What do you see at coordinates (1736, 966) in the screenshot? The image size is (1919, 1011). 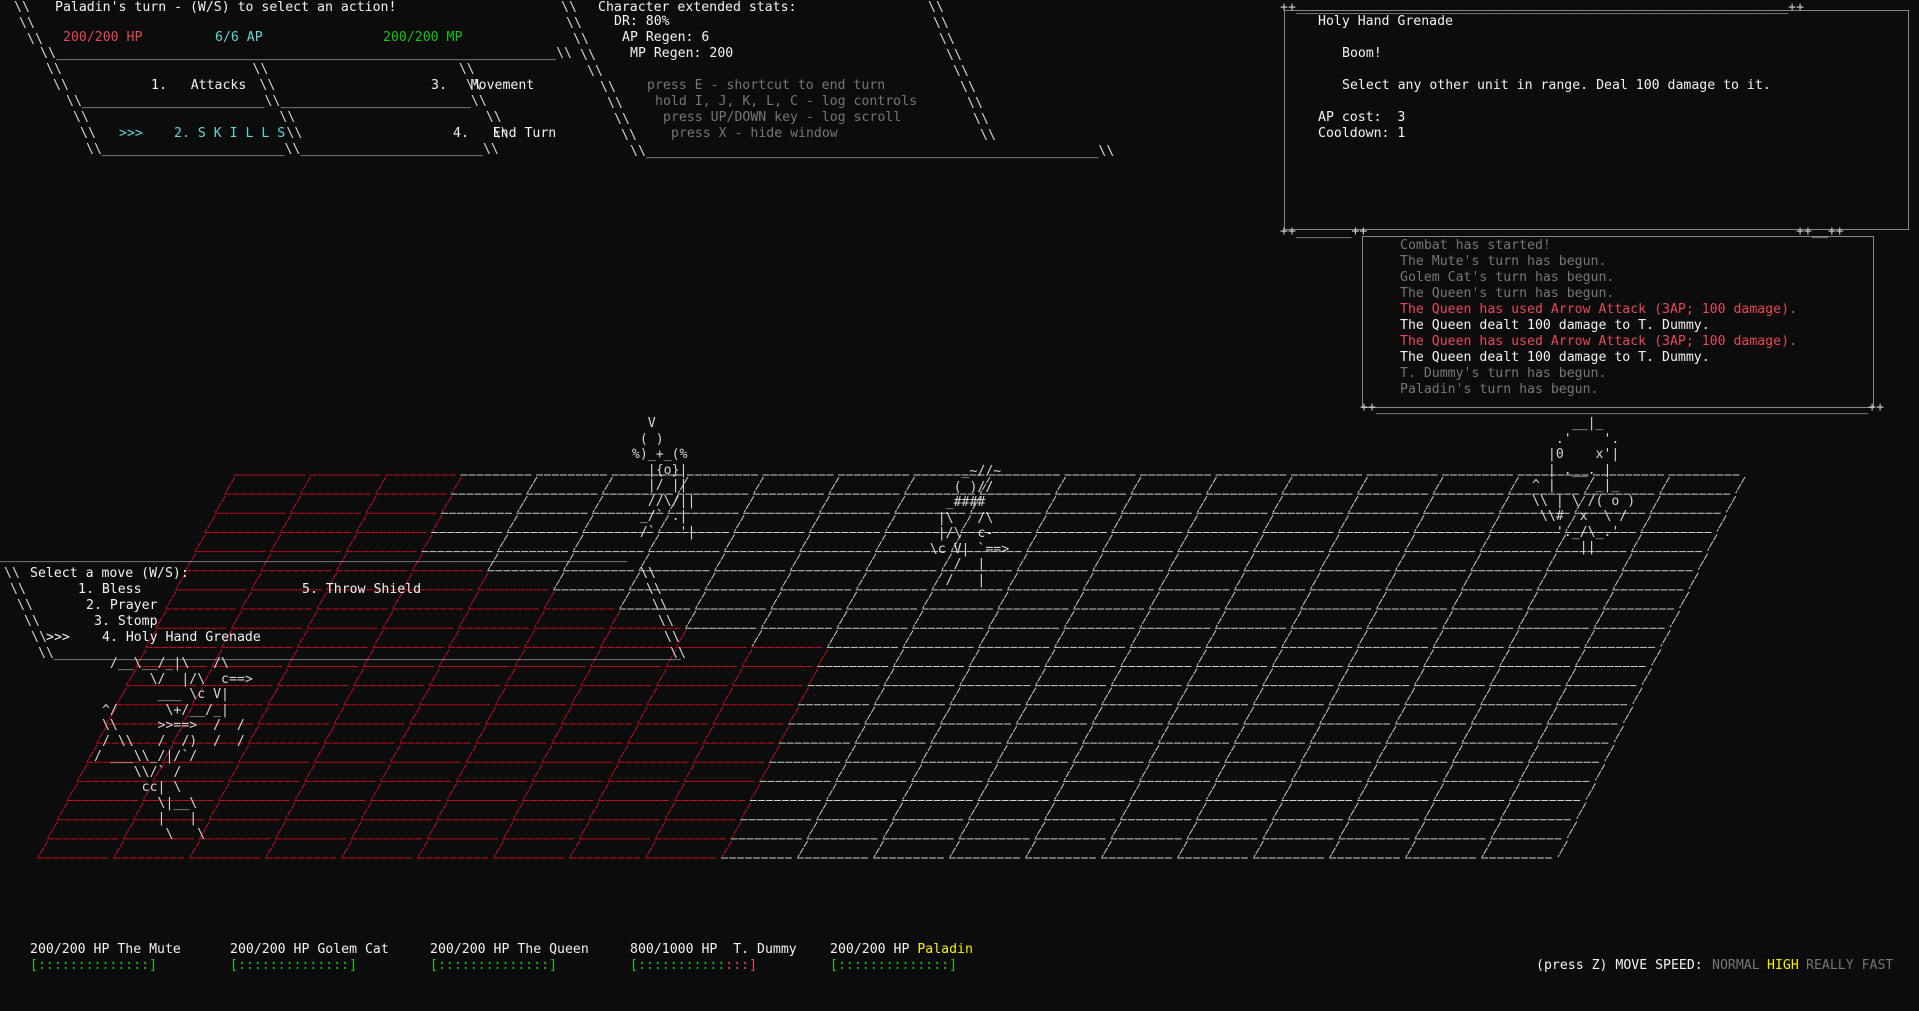 I see `speed-normal: NORMAL` at bounding box center [1736, 966].